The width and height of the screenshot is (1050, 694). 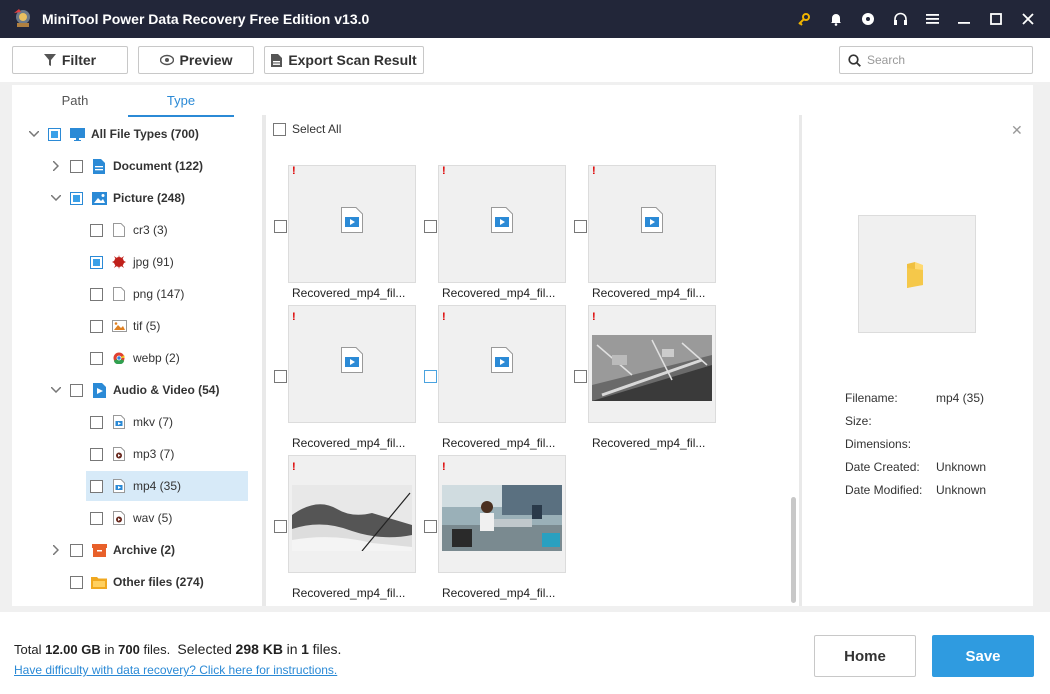 What do you see at coordinates (1028, 19) in the screenshot?
I see `close-icon` at bounding box center [1028, 19].